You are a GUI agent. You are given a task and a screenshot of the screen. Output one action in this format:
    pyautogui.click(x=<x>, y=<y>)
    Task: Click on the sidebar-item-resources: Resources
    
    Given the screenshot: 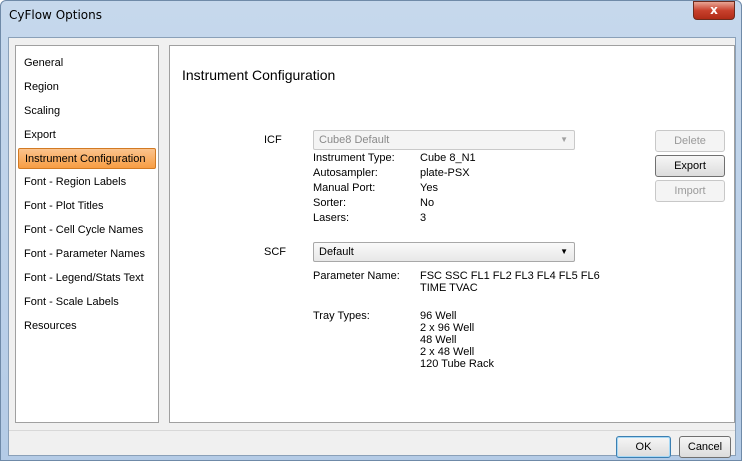 What is the action you would take?
    pyautogui.click(x=87, y=326)
    